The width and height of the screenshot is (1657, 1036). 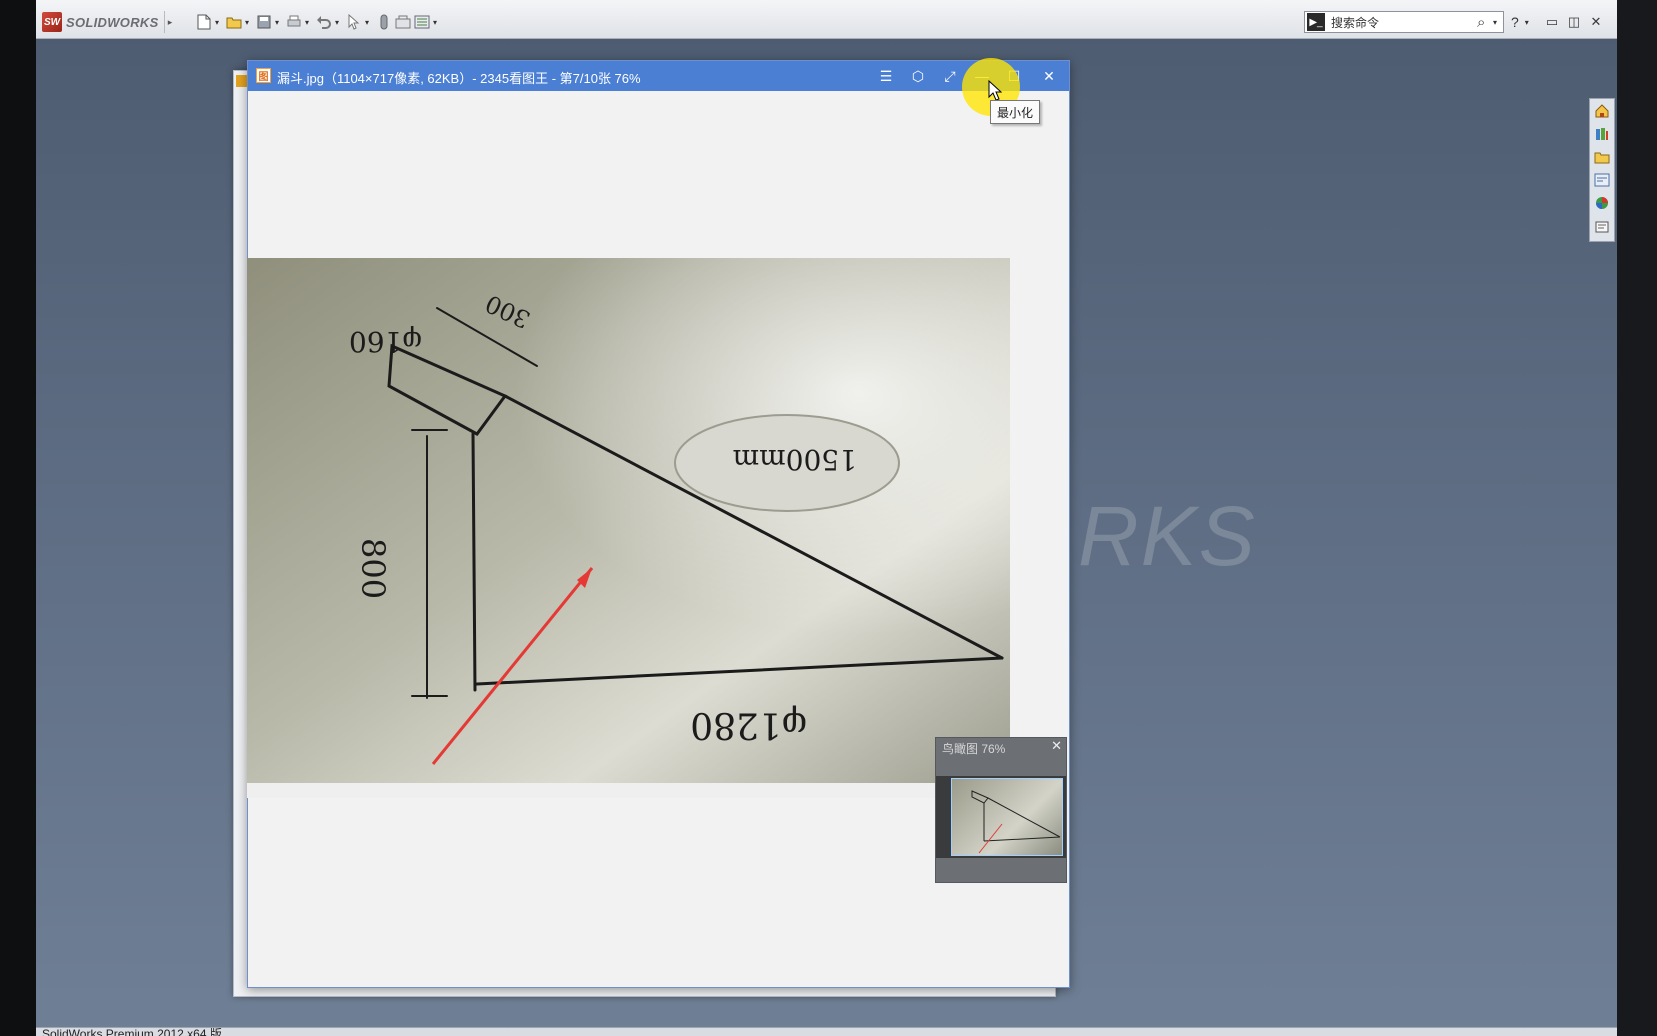 I want to click on save-icon, so click(x=264, y=22).